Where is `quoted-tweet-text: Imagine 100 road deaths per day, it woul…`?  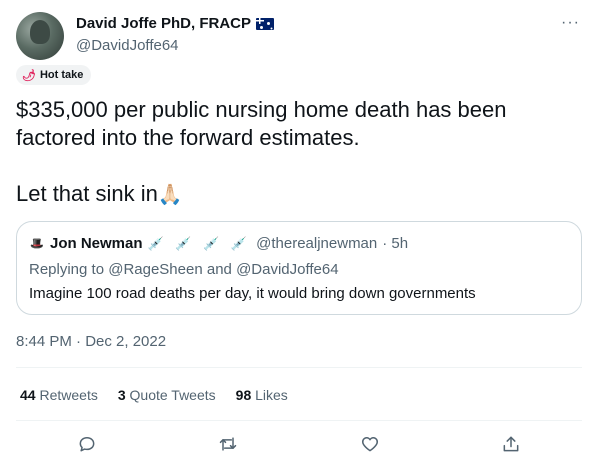
quoted-tweet-text: Imagine 100 road deaths per day, it woul… is located at coordinates (252, 293).